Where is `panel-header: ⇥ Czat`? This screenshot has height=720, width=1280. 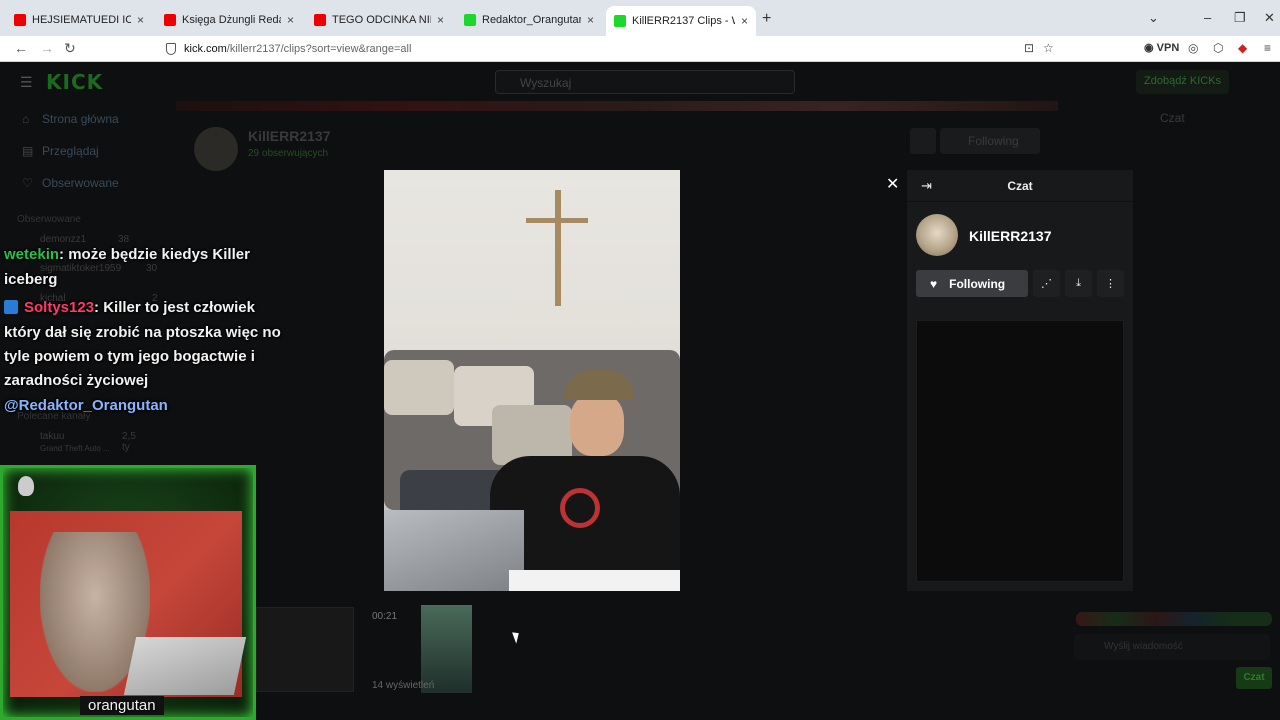
panel-header: ⇥ Czat is located at coordinates (1020, 186).